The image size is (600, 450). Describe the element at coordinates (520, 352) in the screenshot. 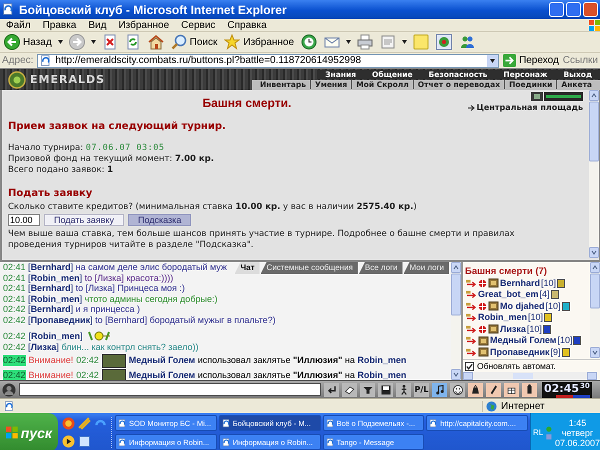

I see `user-name-link: Пропаведник` at that location.